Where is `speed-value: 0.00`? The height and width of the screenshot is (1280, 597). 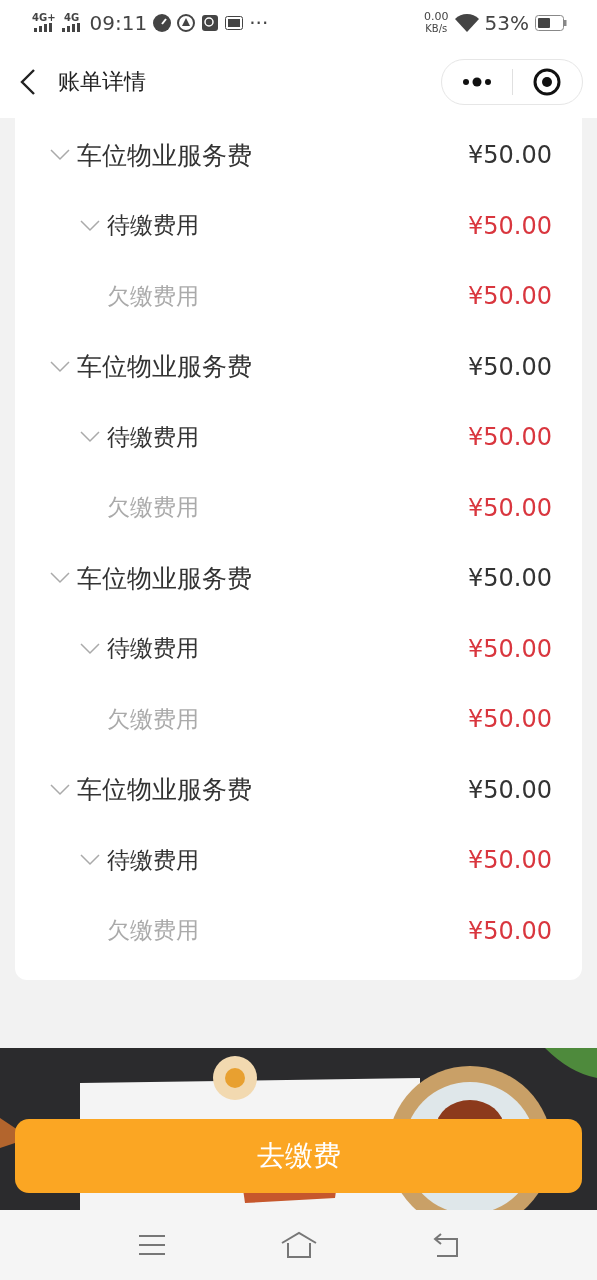 speed-value: 0.00 is located at coordinates (436, 17).